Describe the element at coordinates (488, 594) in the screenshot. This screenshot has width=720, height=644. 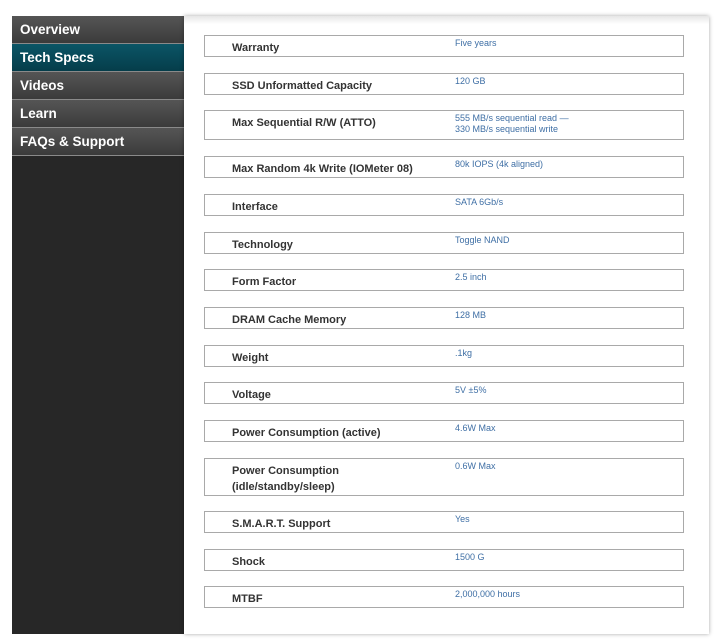
I see `spec-value: 2,000,000 hours` at that location.